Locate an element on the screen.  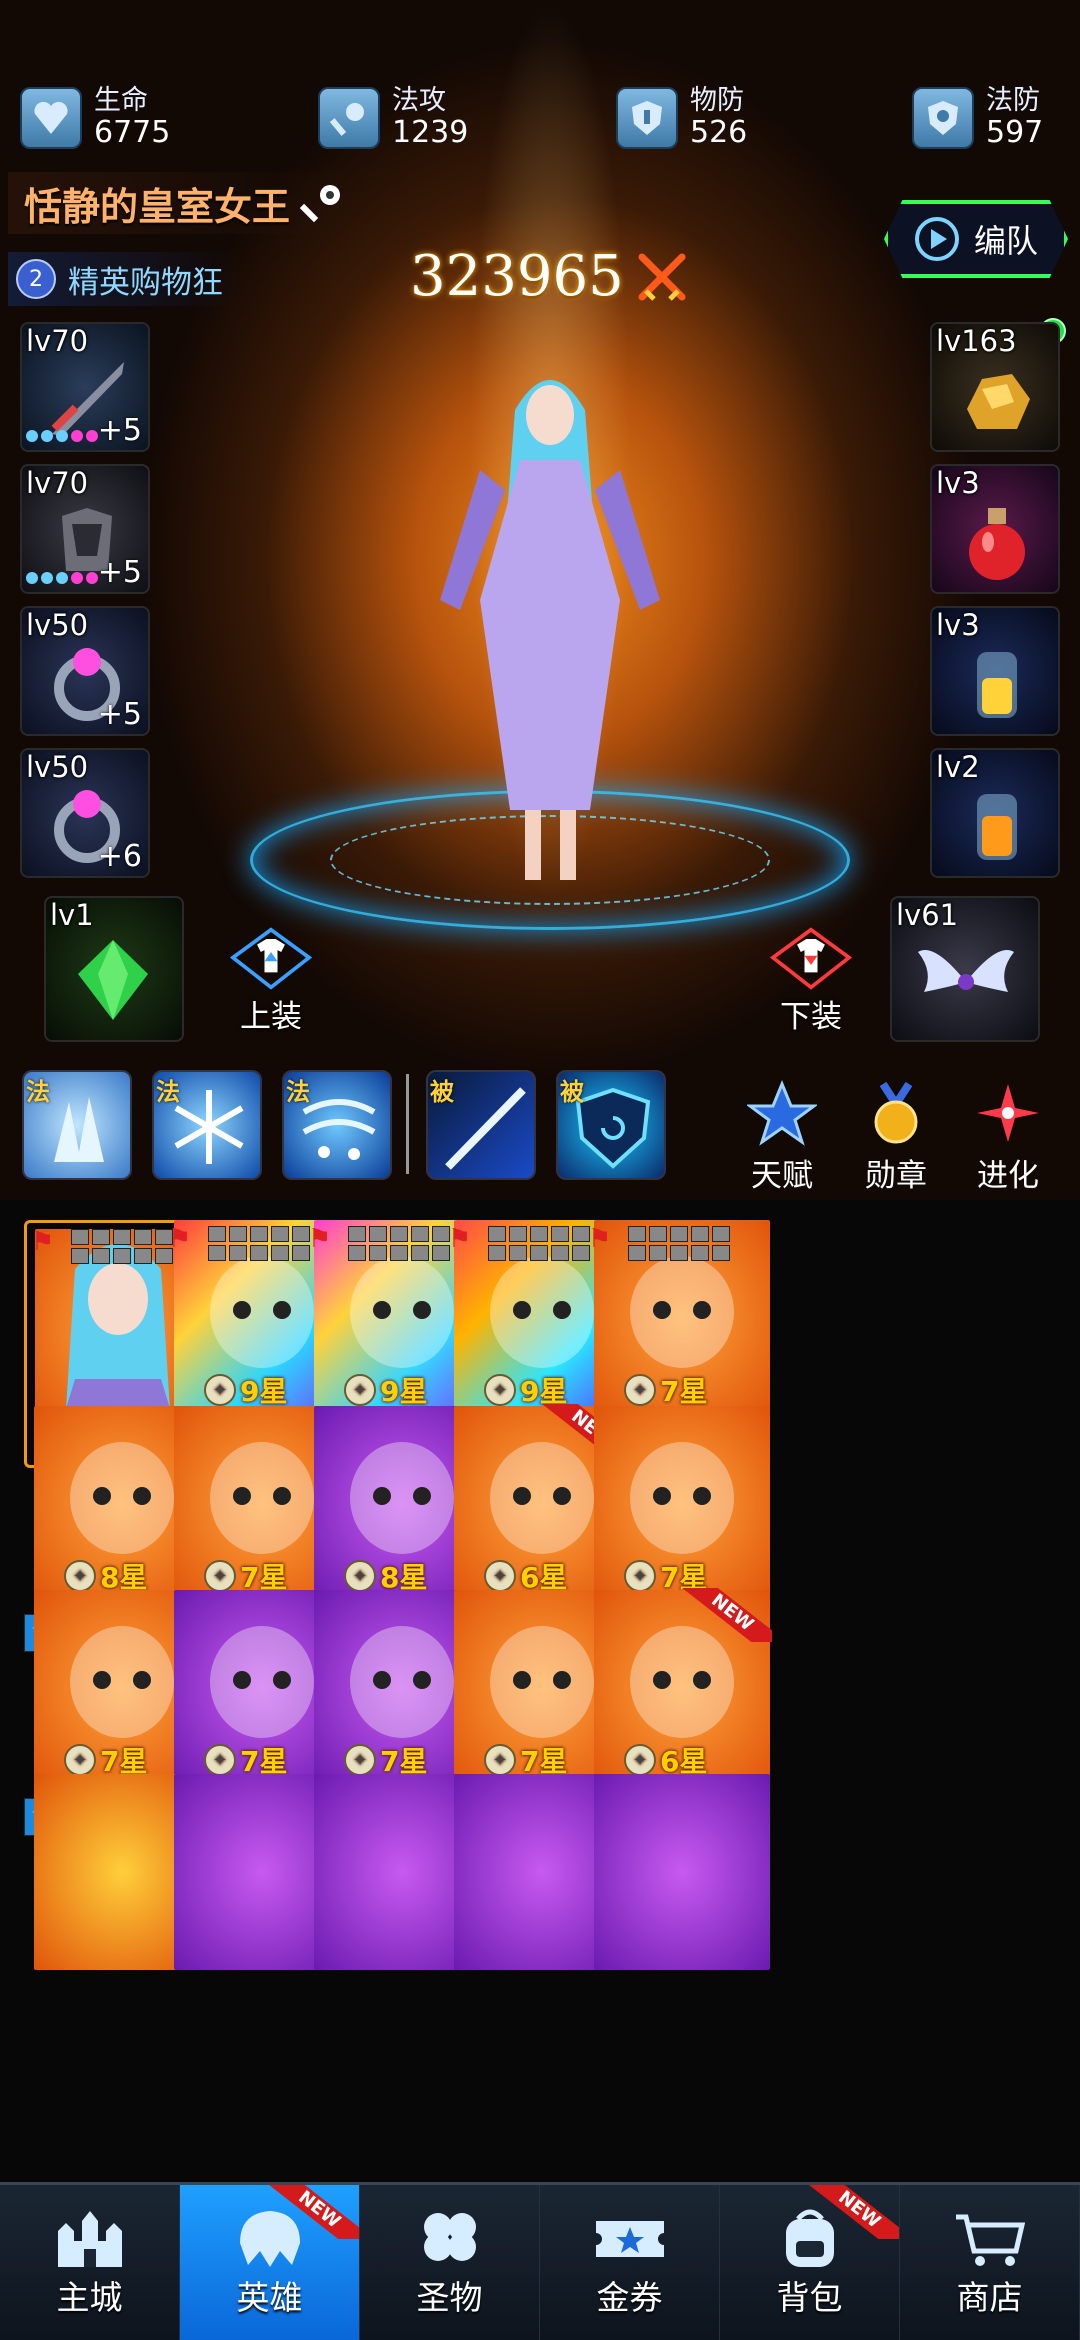
castle-icon is located at coordinates (89, 2238).